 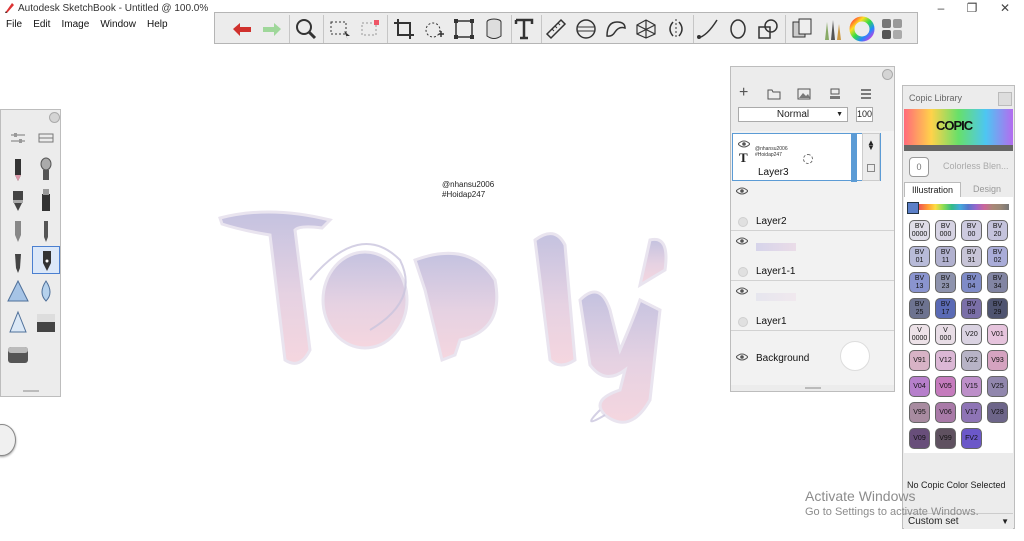 I want to click on copic-swatch: V04, so click(x=919, y=386).